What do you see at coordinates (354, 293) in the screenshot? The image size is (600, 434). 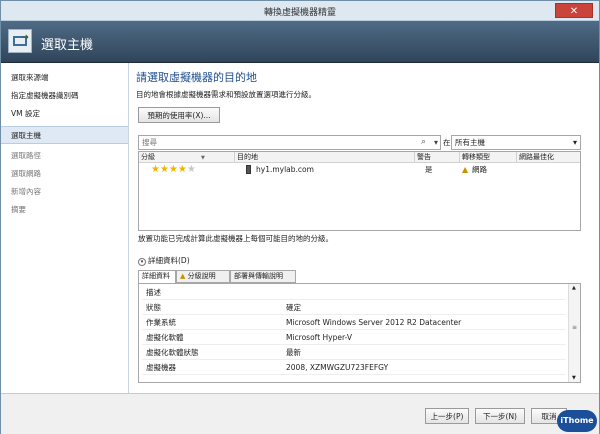 I see `detail-row-description: 描述` at bounding box center [354, 293].